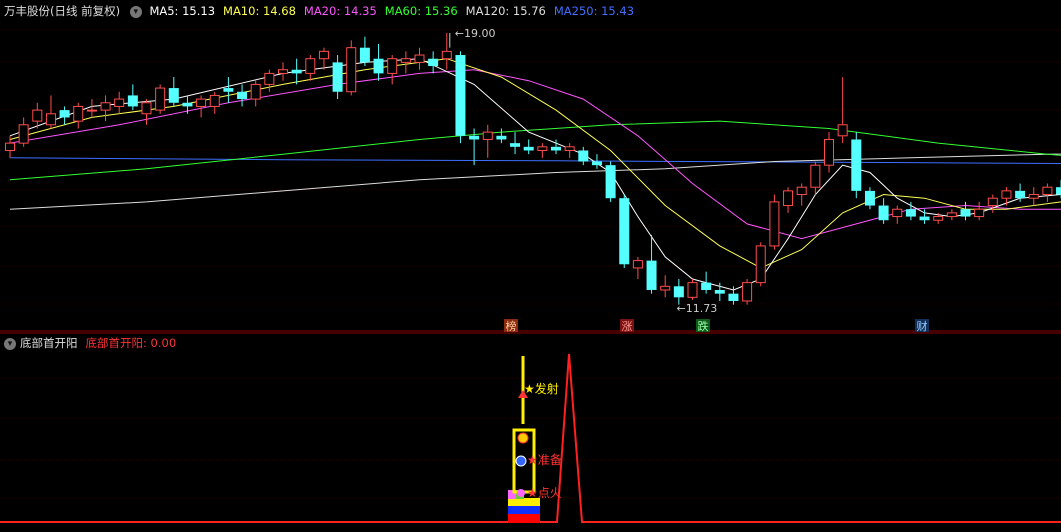  What do you see at coordinates (85, 11) in the screenshot?
I see `period-label: (日线 前复权)` at bounding box center [85, 11].